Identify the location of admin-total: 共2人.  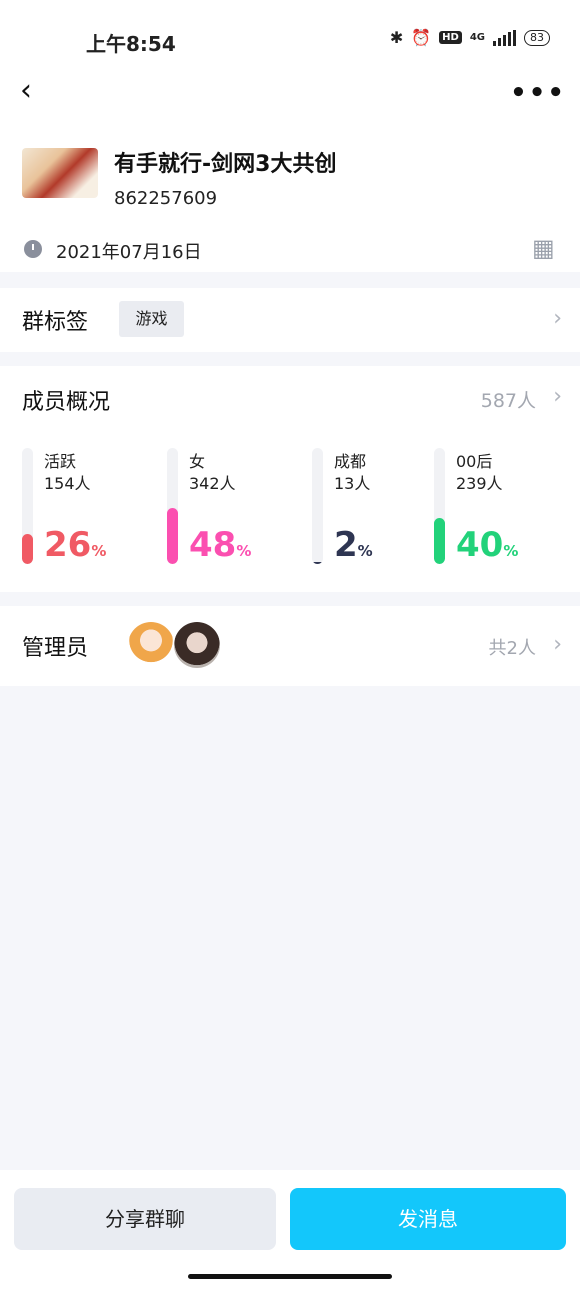
(512, 648).